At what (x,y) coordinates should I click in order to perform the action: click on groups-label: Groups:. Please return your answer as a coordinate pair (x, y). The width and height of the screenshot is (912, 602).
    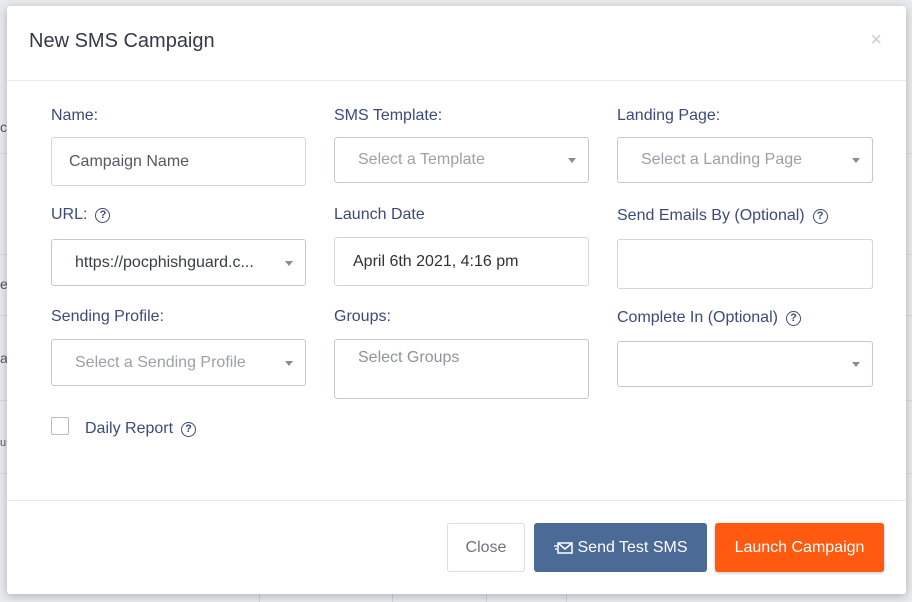
    Looking at the image, I should click on (362, 317).